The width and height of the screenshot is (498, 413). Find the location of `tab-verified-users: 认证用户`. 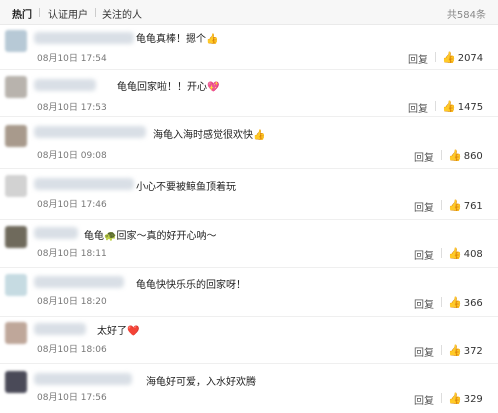

tab-verified-users: 认证用户 is located at coordinates (68, 13).